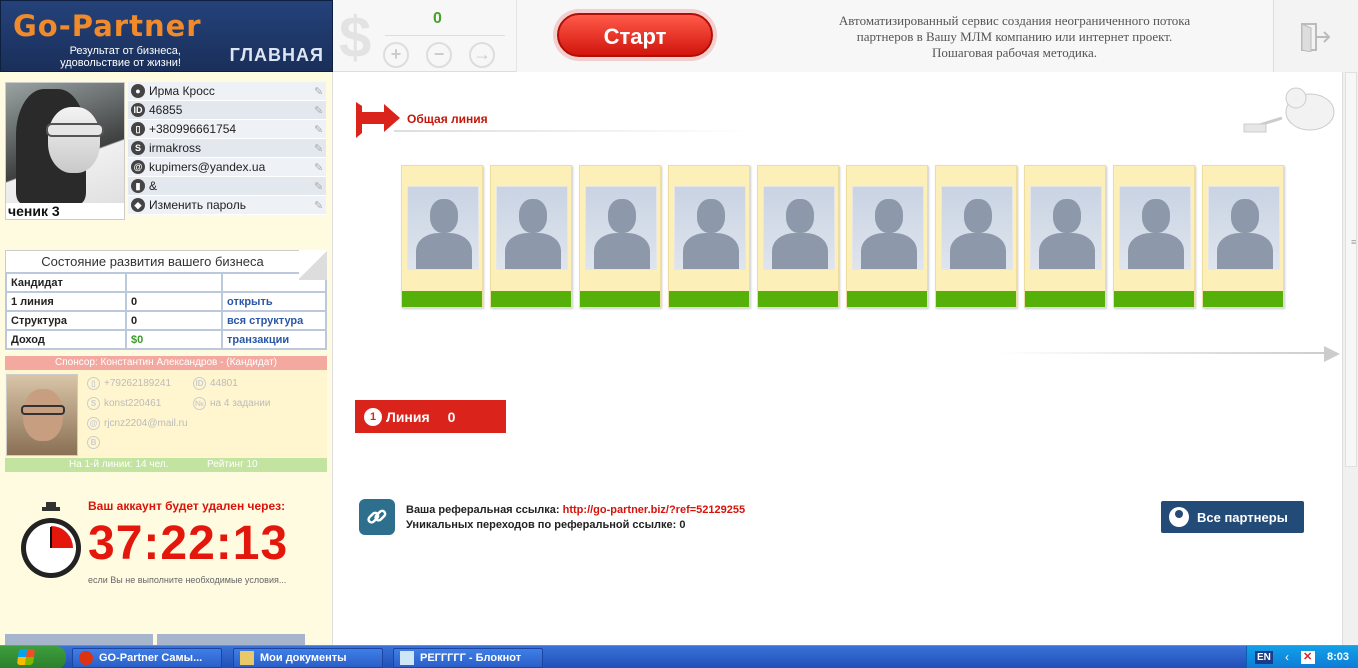 The height and width of the screenshot is (668, 1358). I want to click on profile-wallet: &, so click(153, 186).